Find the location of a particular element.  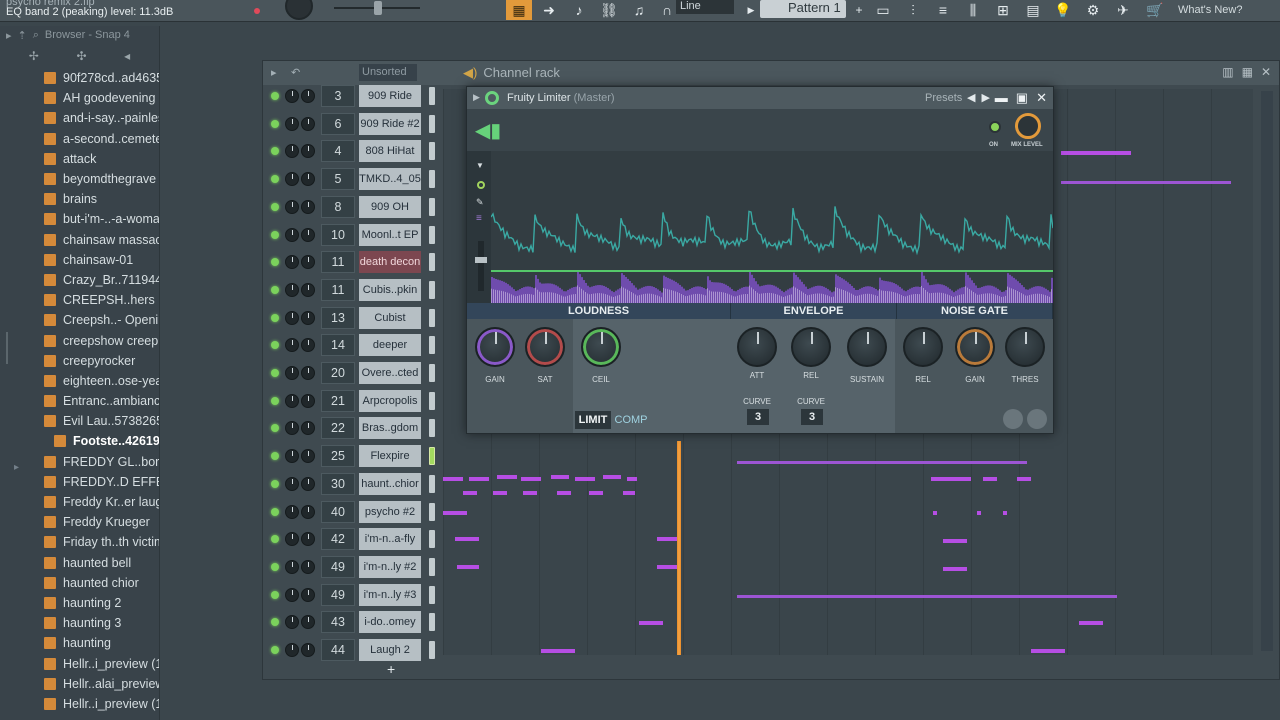

rack-undo-icon: ↶ is located at coordinates (295, 72).